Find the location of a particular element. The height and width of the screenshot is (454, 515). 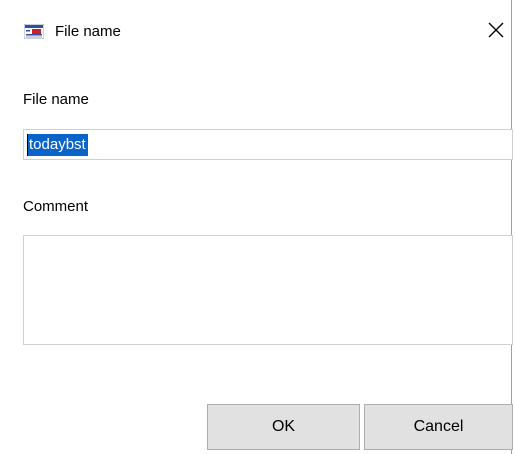

comment-label: Comment is located at coordinates (56, 206).